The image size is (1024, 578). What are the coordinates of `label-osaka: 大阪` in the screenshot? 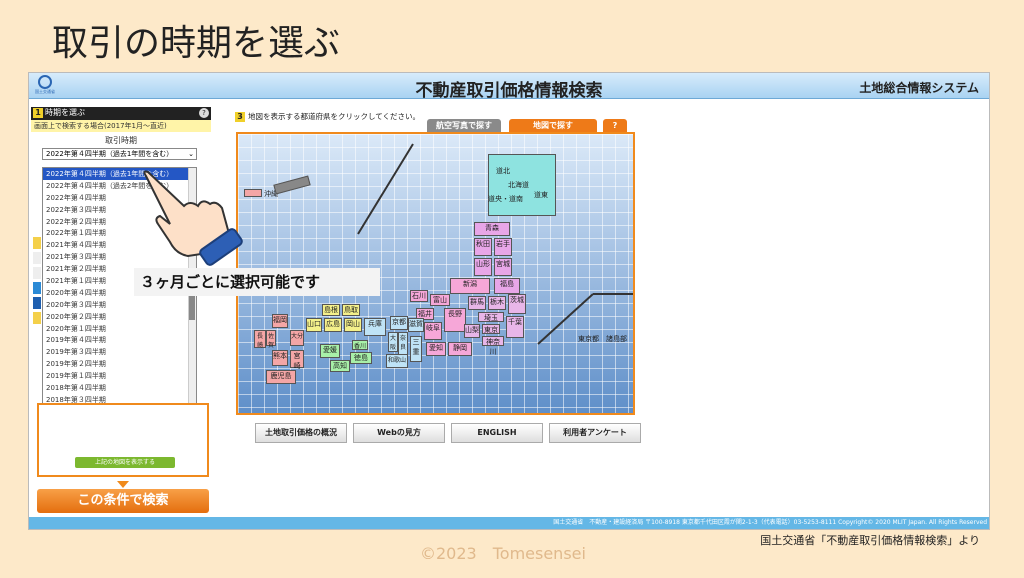 It's located at (392, 343).